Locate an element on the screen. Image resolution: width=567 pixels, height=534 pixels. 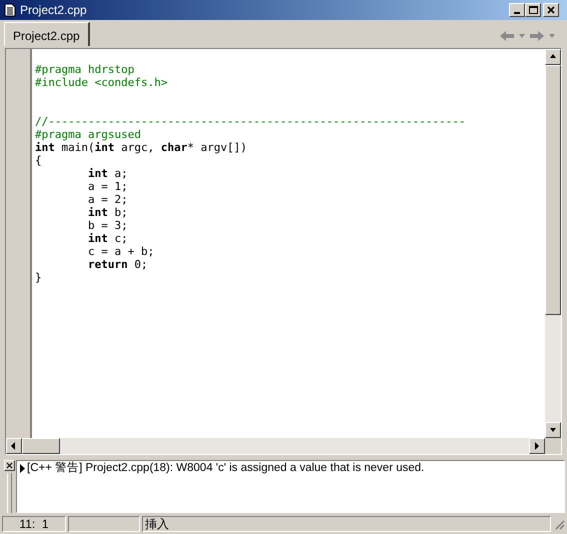
code-line: #pragma argsused is located at coordinates (88, 134).